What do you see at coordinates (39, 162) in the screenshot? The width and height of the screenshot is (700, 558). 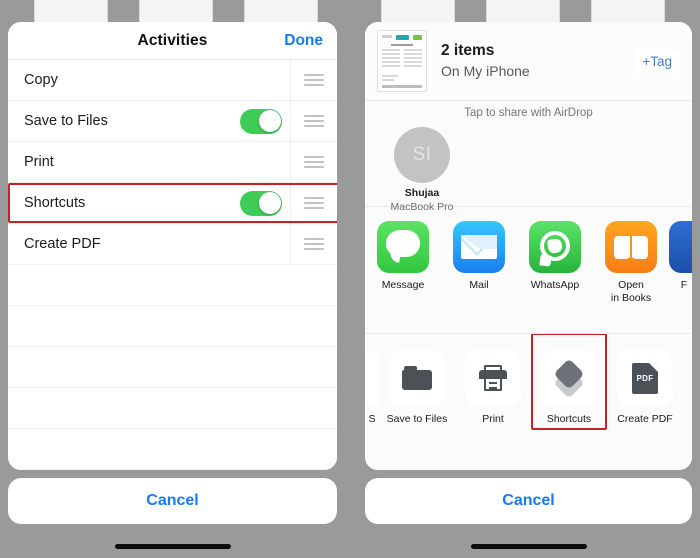 I see `list-item-label: Print` at bounding box center [39, 162].